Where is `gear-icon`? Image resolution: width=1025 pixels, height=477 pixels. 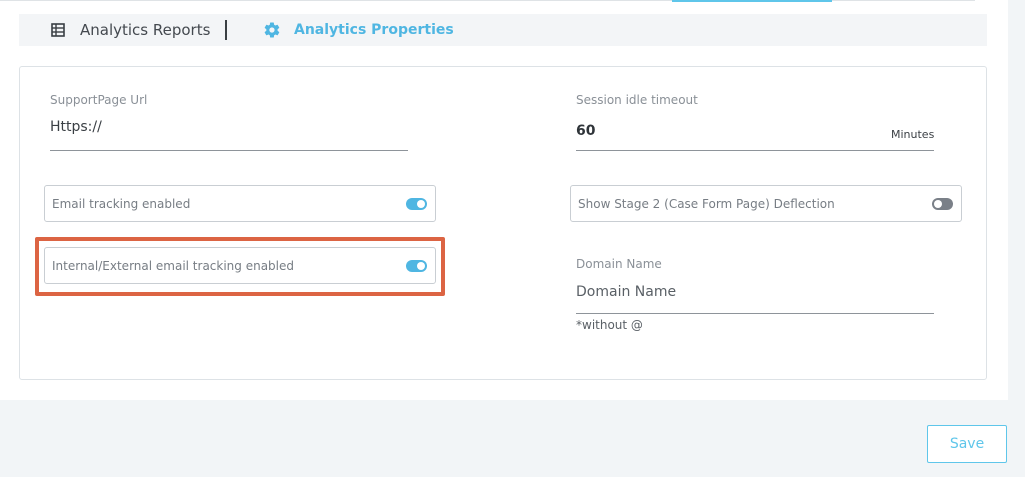
gear-icon is located at coordinates (272, 30).